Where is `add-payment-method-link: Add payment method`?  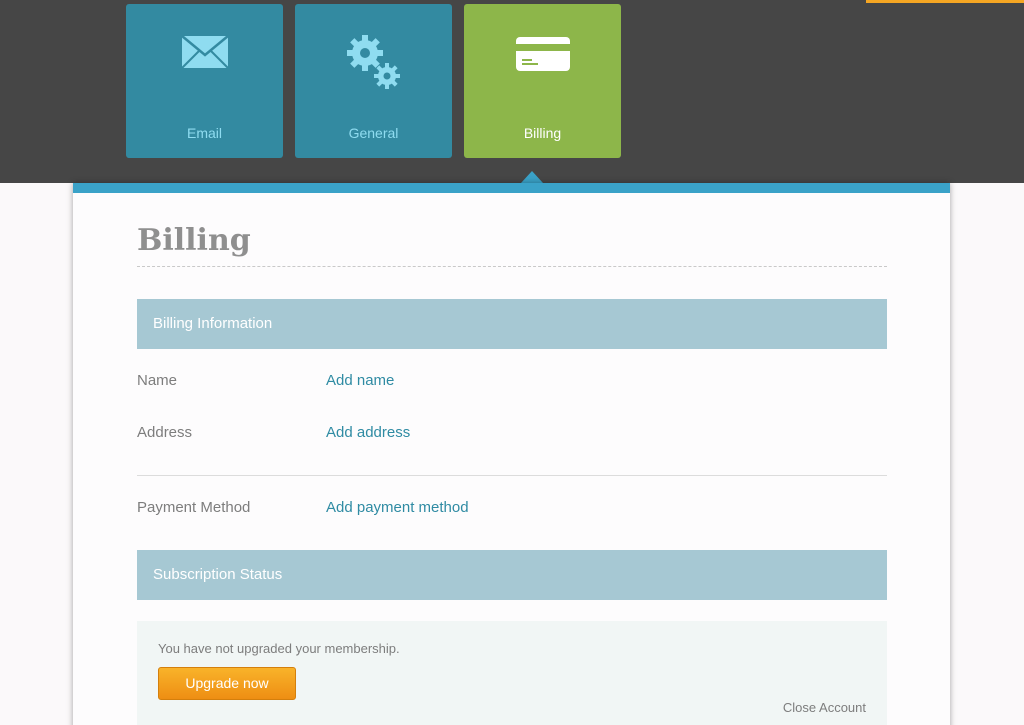
add-payment-method-link: Add payment method is located at coordinates (397, 507).